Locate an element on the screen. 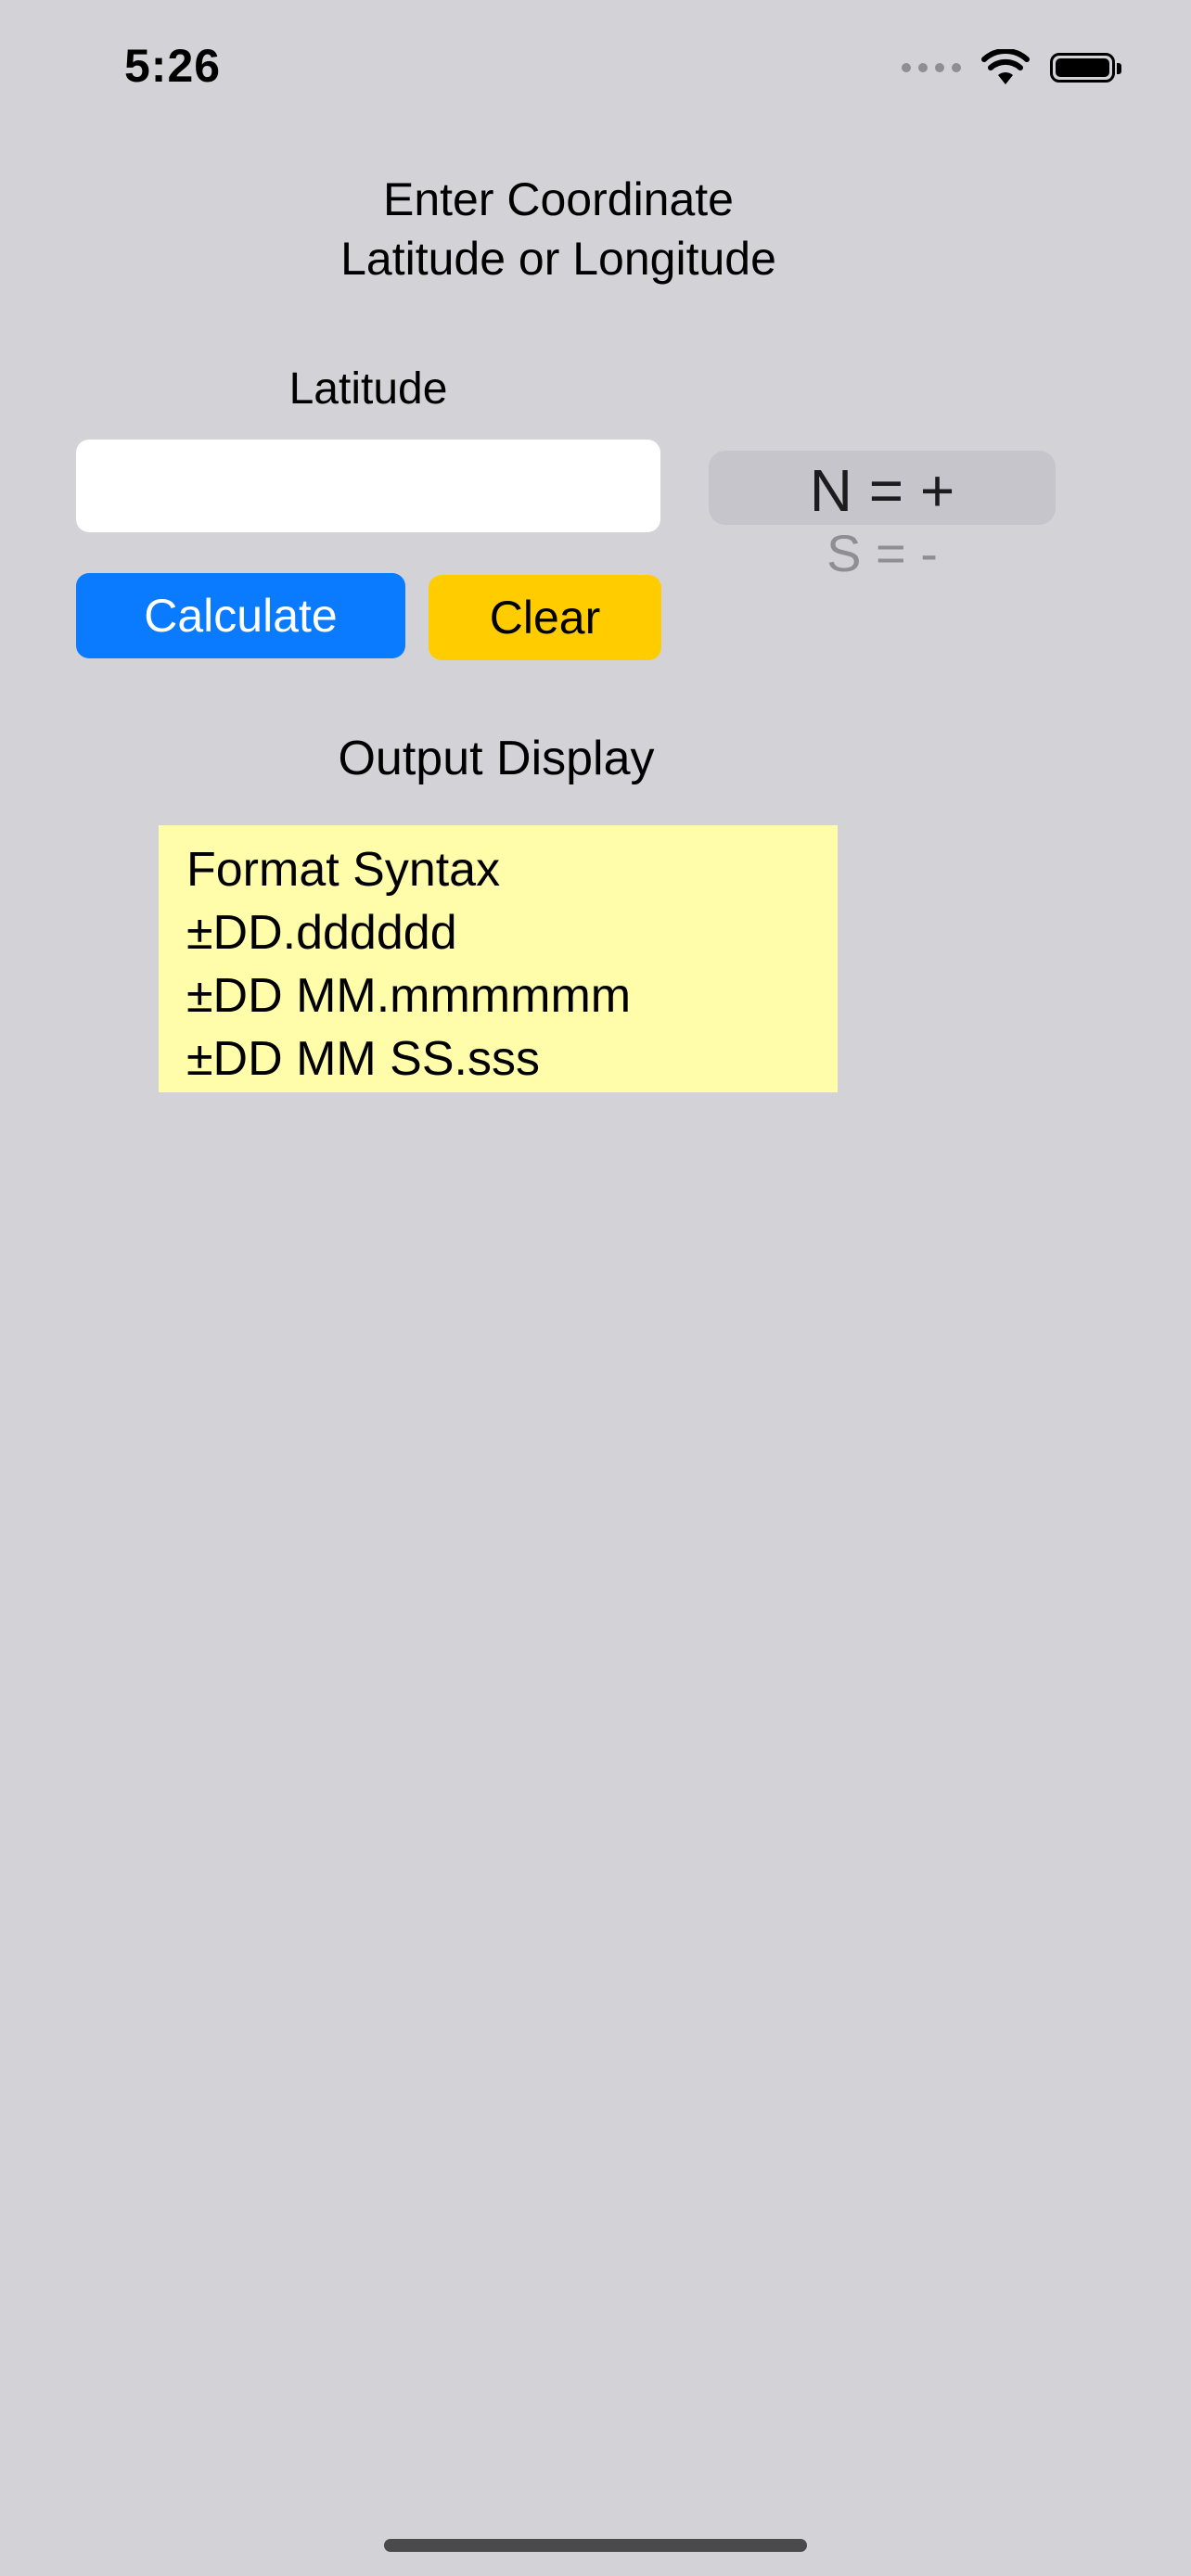 This screenshot has height=2576, width=1191. output-line: ±DD MM SS.sss is located at coordinates (363, 1059).